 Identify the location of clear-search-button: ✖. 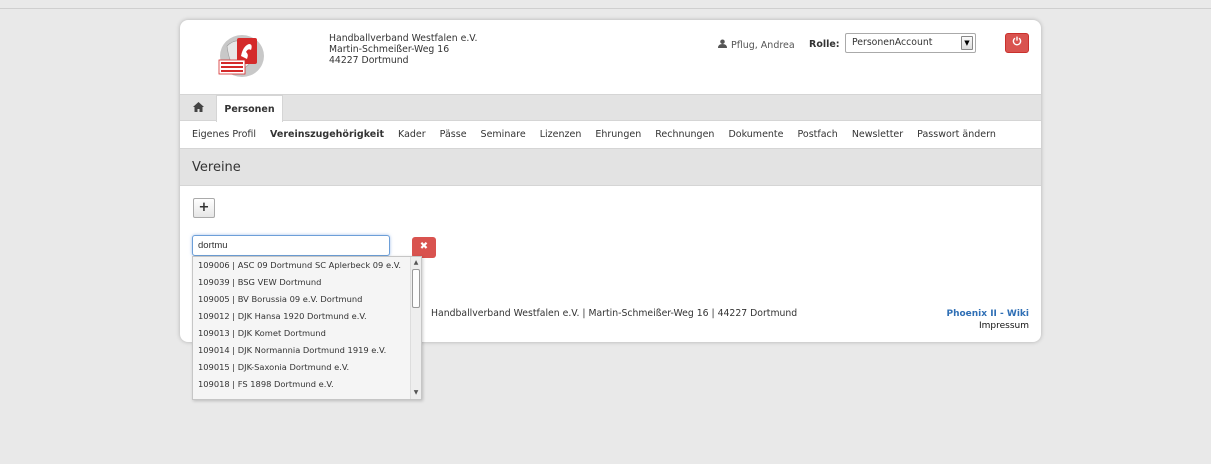
(424, 247).